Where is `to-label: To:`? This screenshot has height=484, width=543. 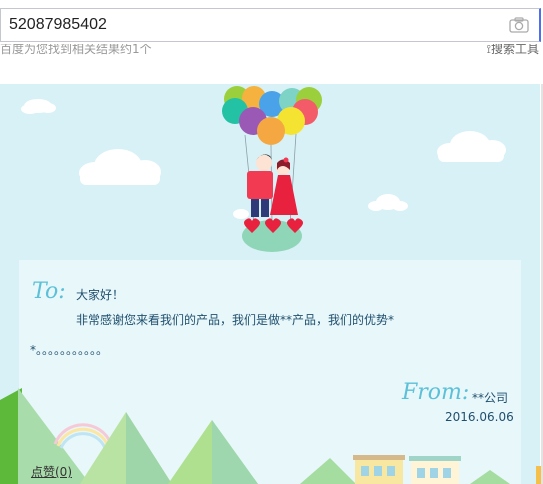 to-label: To: is located at coordinates (49, 291).